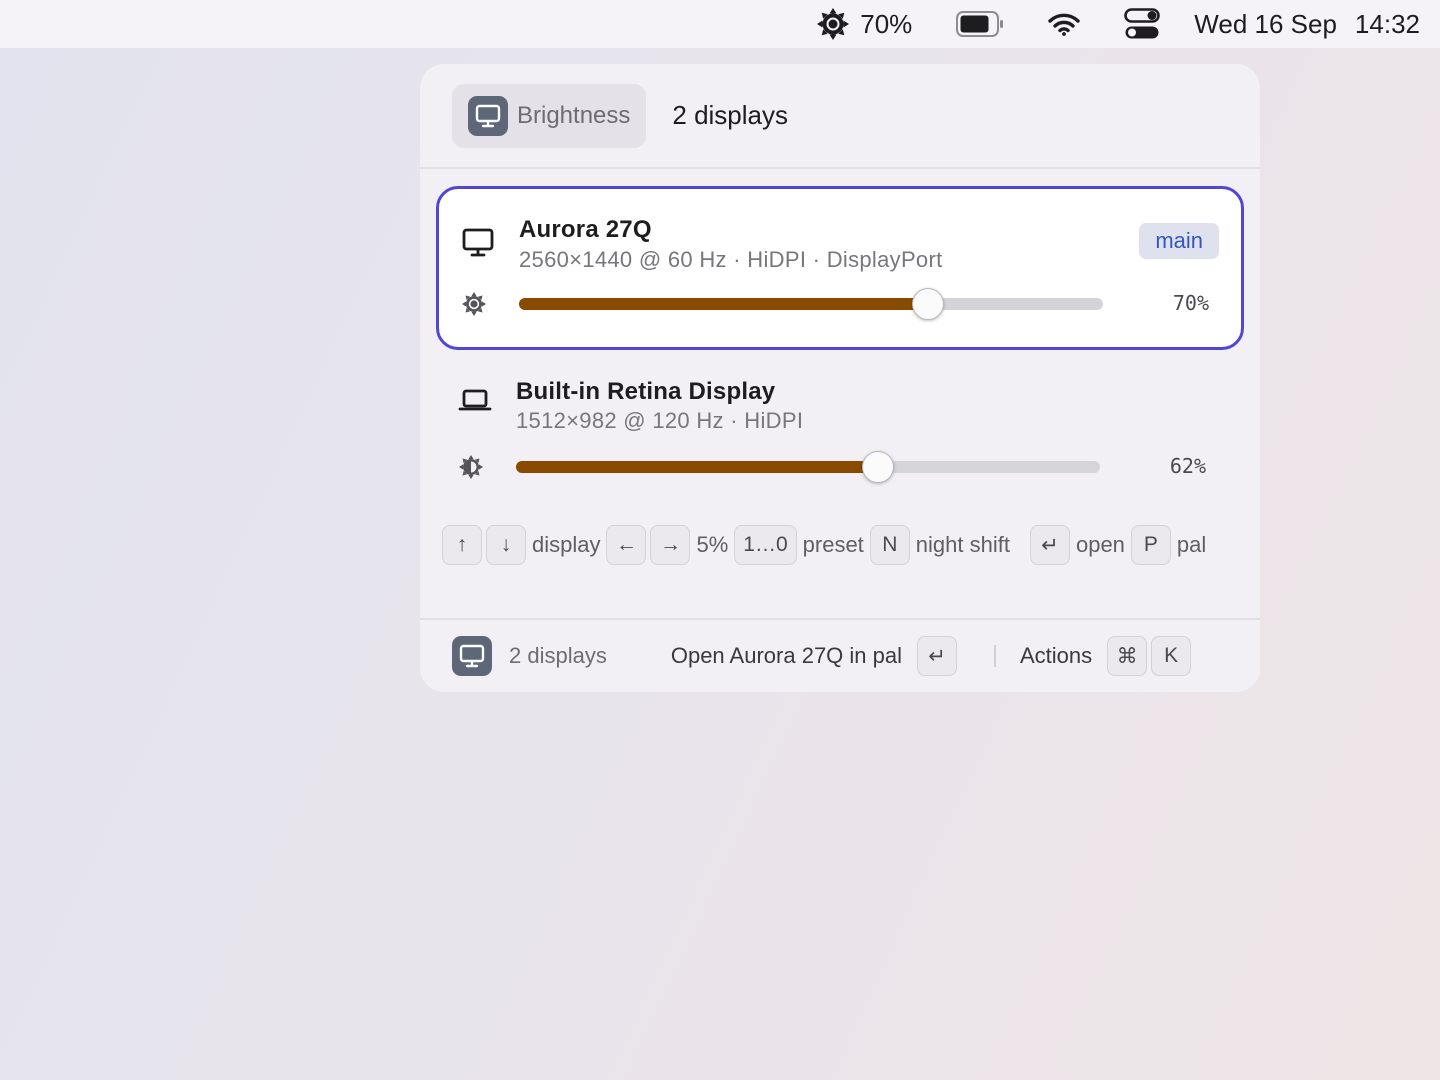 This screenshot has height=1080, width=1440. I want to click on key-up: ↑, so click(462, 545).